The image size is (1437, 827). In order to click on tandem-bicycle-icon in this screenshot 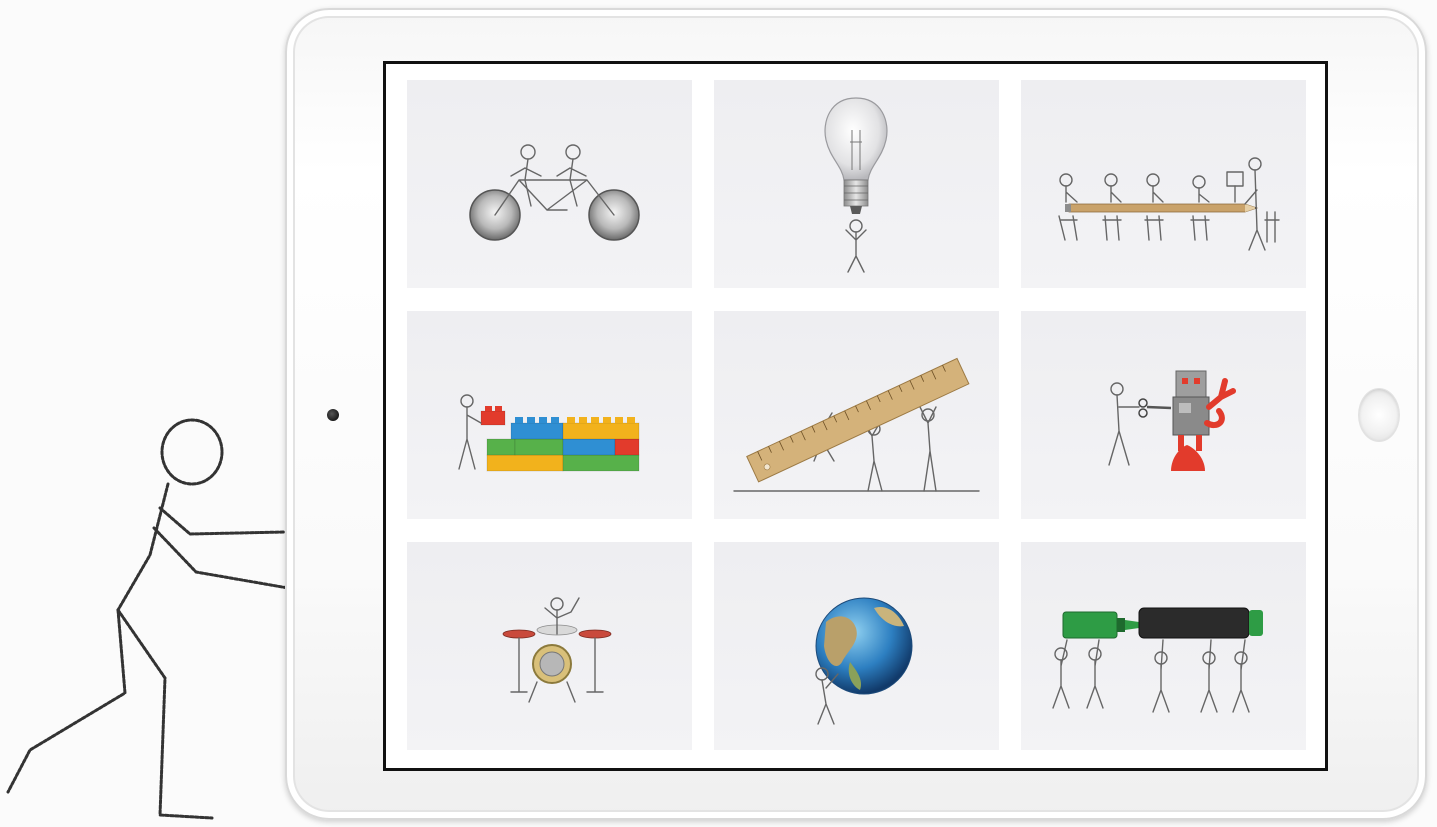, I will do `click(554, 192)`.